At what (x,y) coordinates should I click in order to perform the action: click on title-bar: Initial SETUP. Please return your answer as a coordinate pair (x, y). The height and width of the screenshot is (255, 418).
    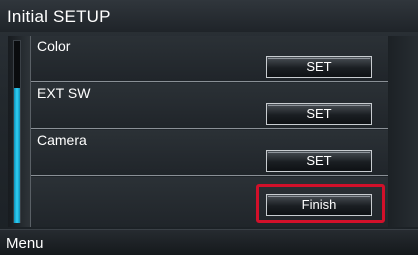
    Looking at the image, I should click on (209, 16).